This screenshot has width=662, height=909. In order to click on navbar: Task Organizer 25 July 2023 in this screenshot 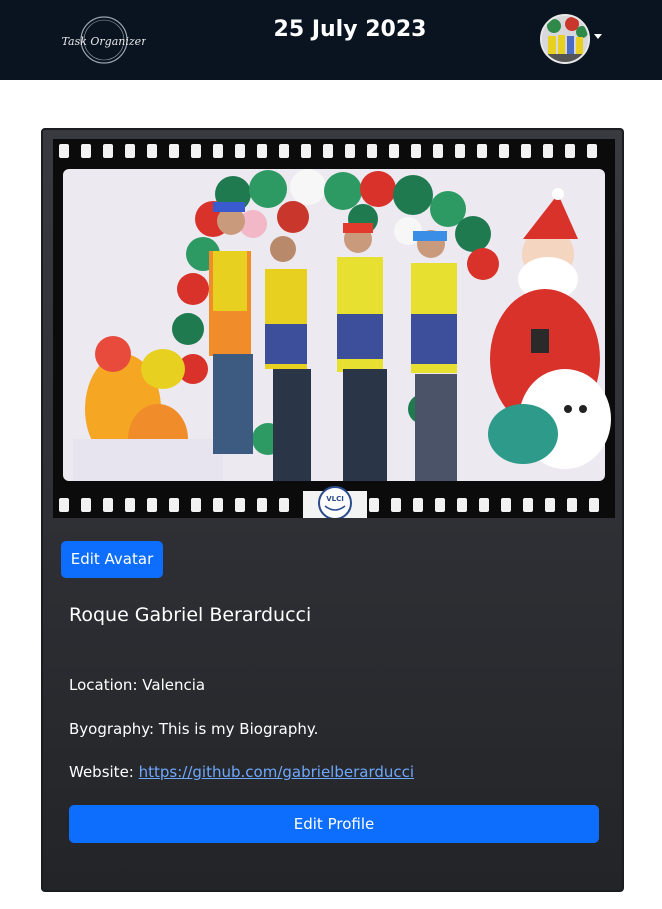, I will do `click(331, 40)`.